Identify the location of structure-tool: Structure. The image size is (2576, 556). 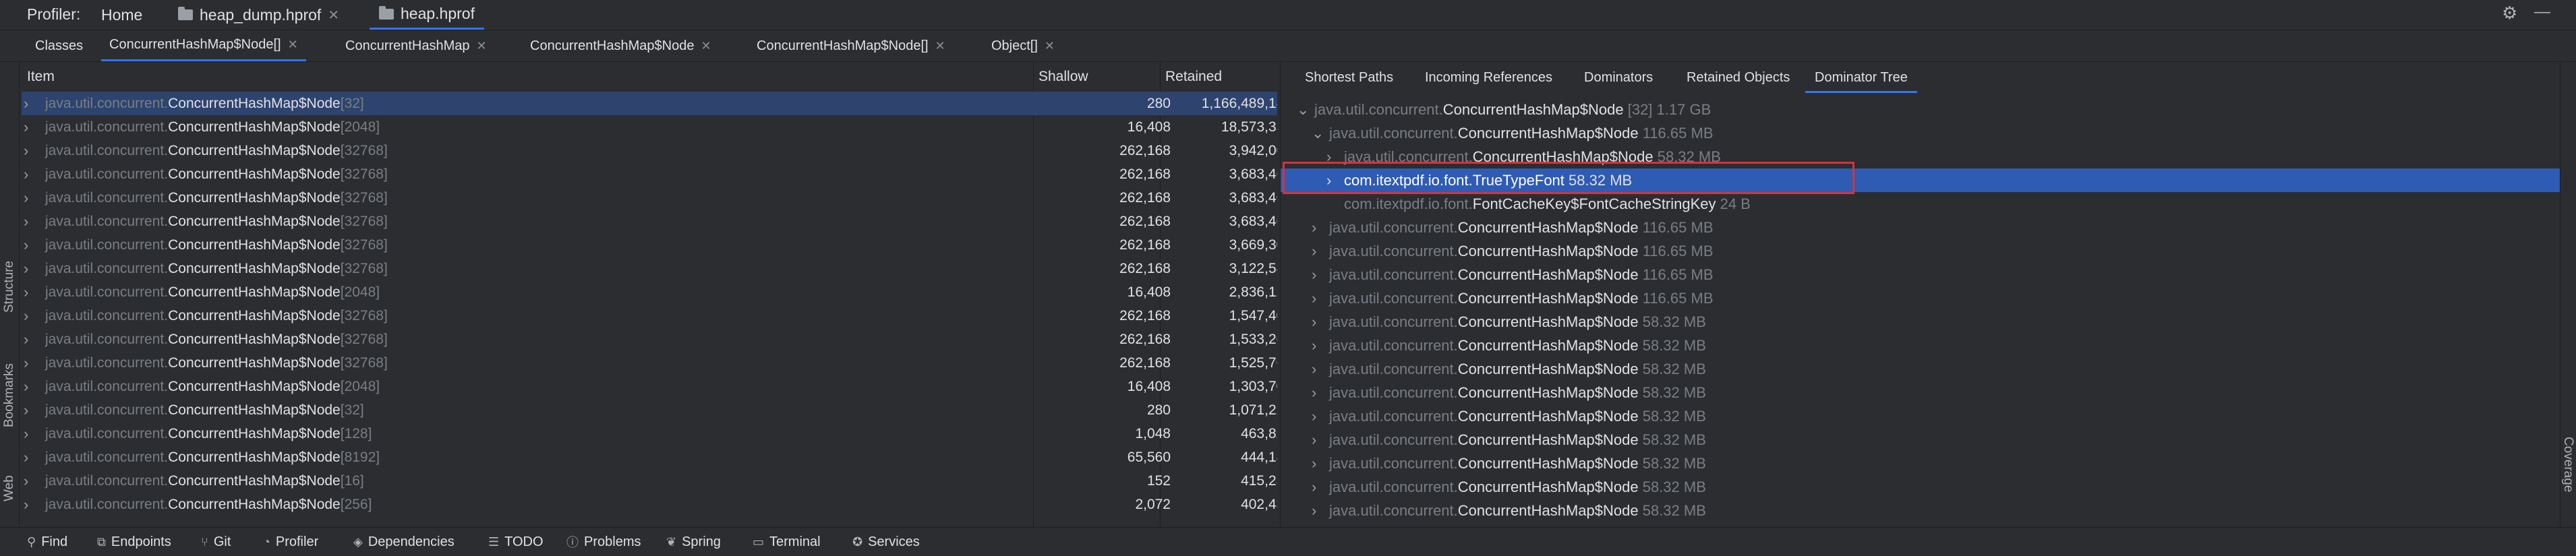
(9, 287).